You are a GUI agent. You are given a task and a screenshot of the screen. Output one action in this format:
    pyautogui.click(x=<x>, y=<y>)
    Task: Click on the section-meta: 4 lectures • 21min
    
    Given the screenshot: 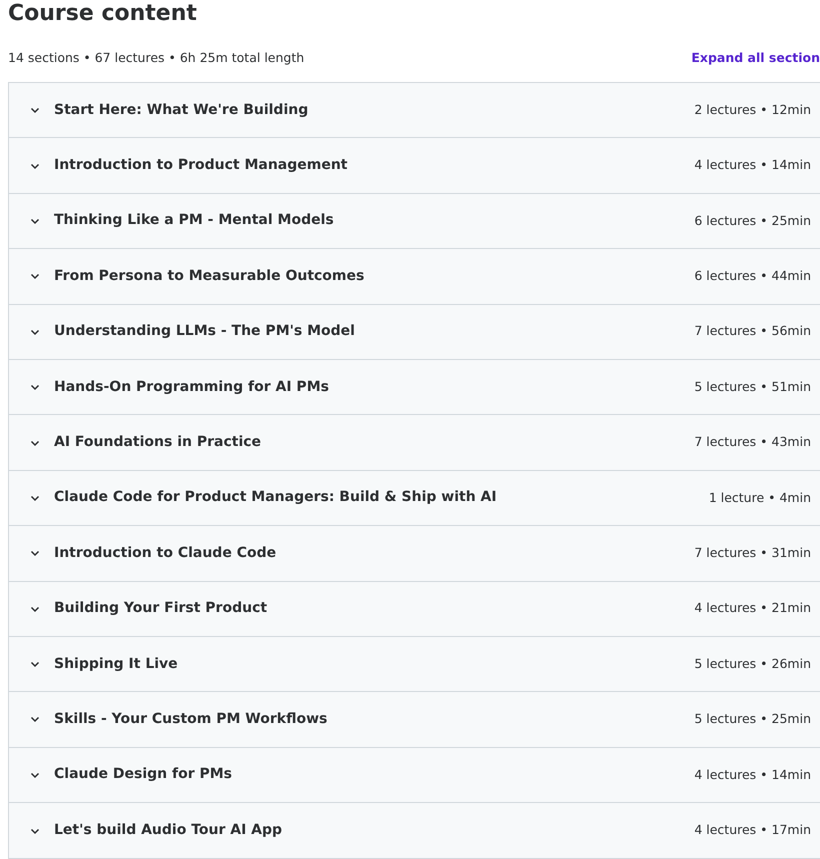 What is the action you would take?
    pyautogui.click(x=752, y=608)
    